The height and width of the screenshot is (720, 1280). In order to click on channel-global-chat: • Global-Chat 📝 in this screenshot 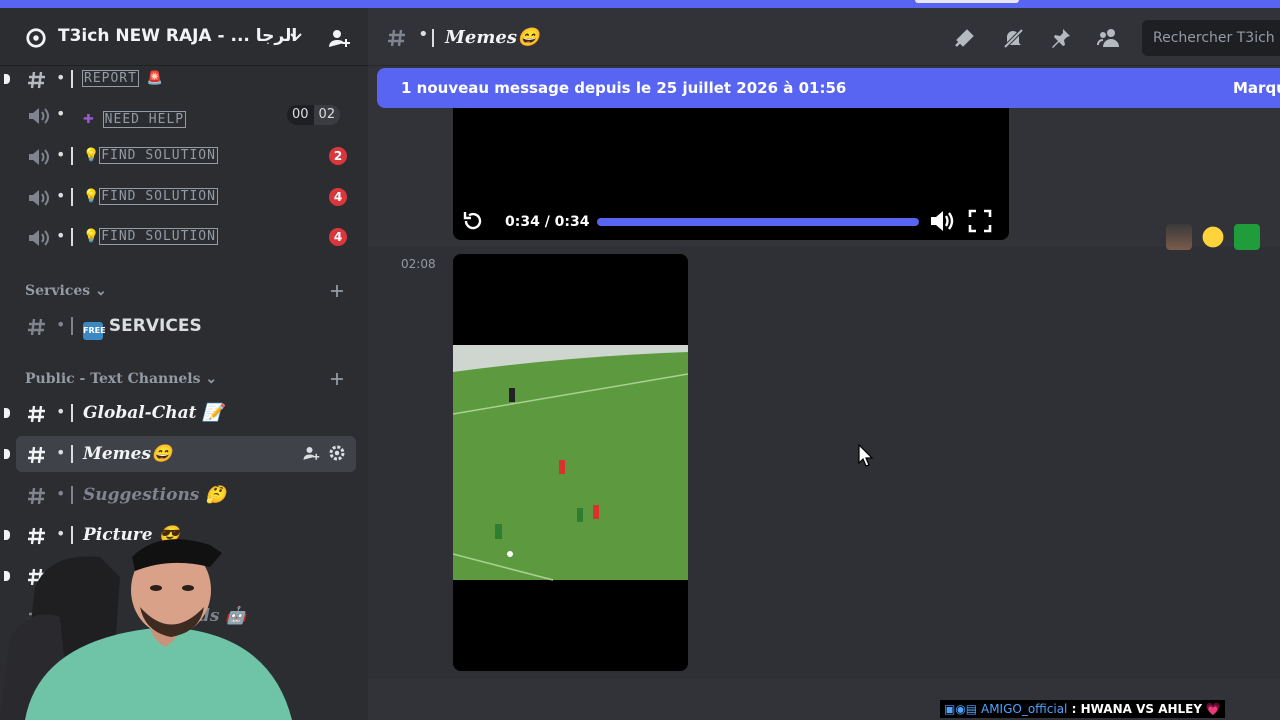, I will do `click(180, 413)`.